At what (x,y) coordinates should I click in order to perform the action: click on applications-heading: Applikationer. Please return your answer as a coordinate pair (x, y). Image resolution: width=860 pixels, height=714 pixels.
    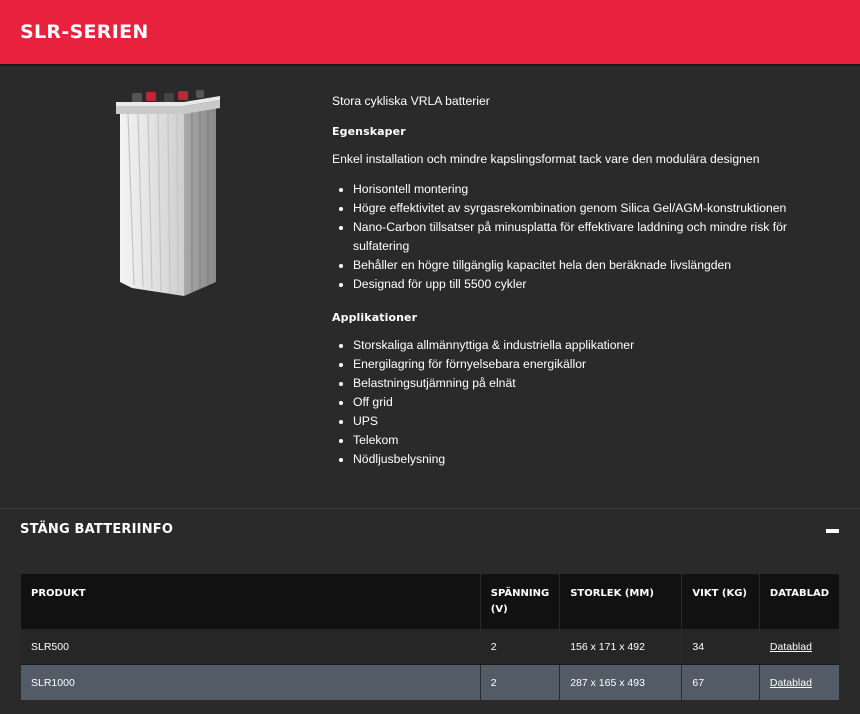
    Looking at the image, I should click on (375, 317).